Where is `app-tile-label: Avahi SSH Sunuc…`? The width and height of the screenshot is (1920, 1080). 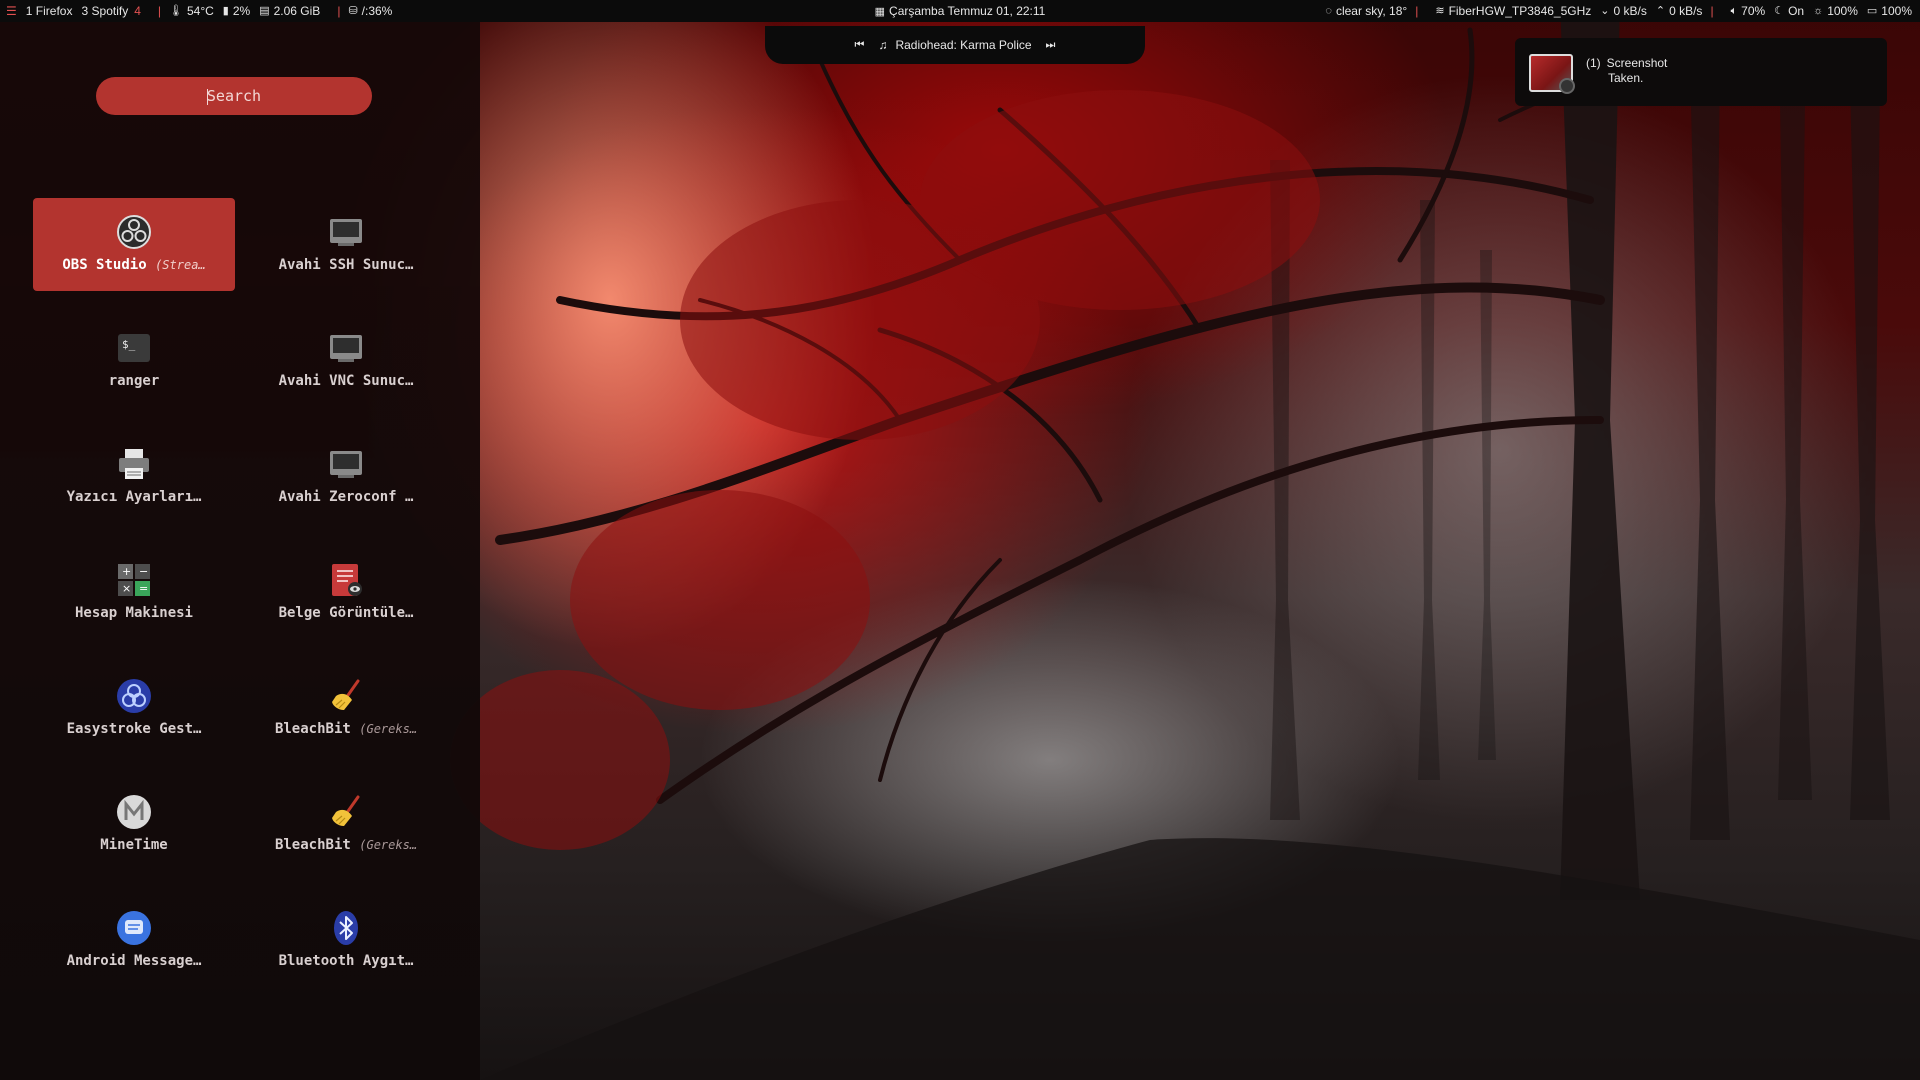 app-tile-label: Avahi SSH Sunuc… is located at coordinates (346, 265).